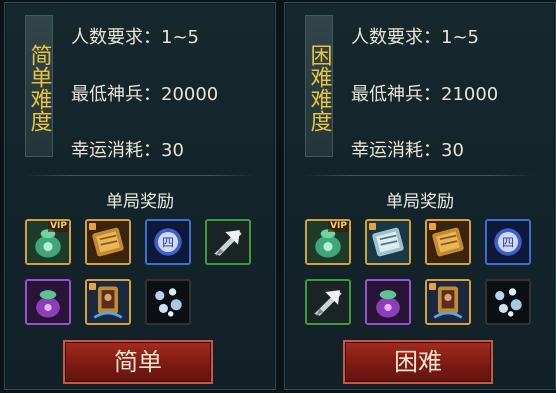  I want to click on difficulty-label: 困难难度, so click(319, 86).